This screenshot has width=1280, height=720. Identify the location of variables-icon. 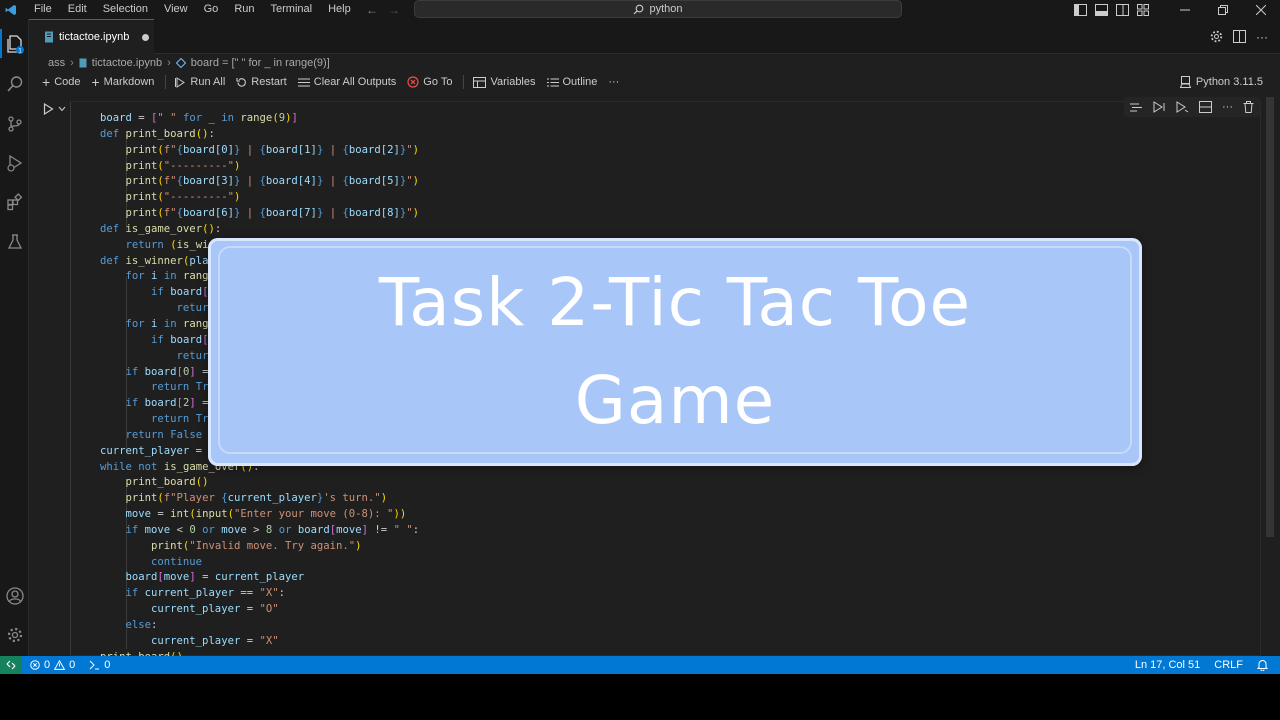
(480, 82).